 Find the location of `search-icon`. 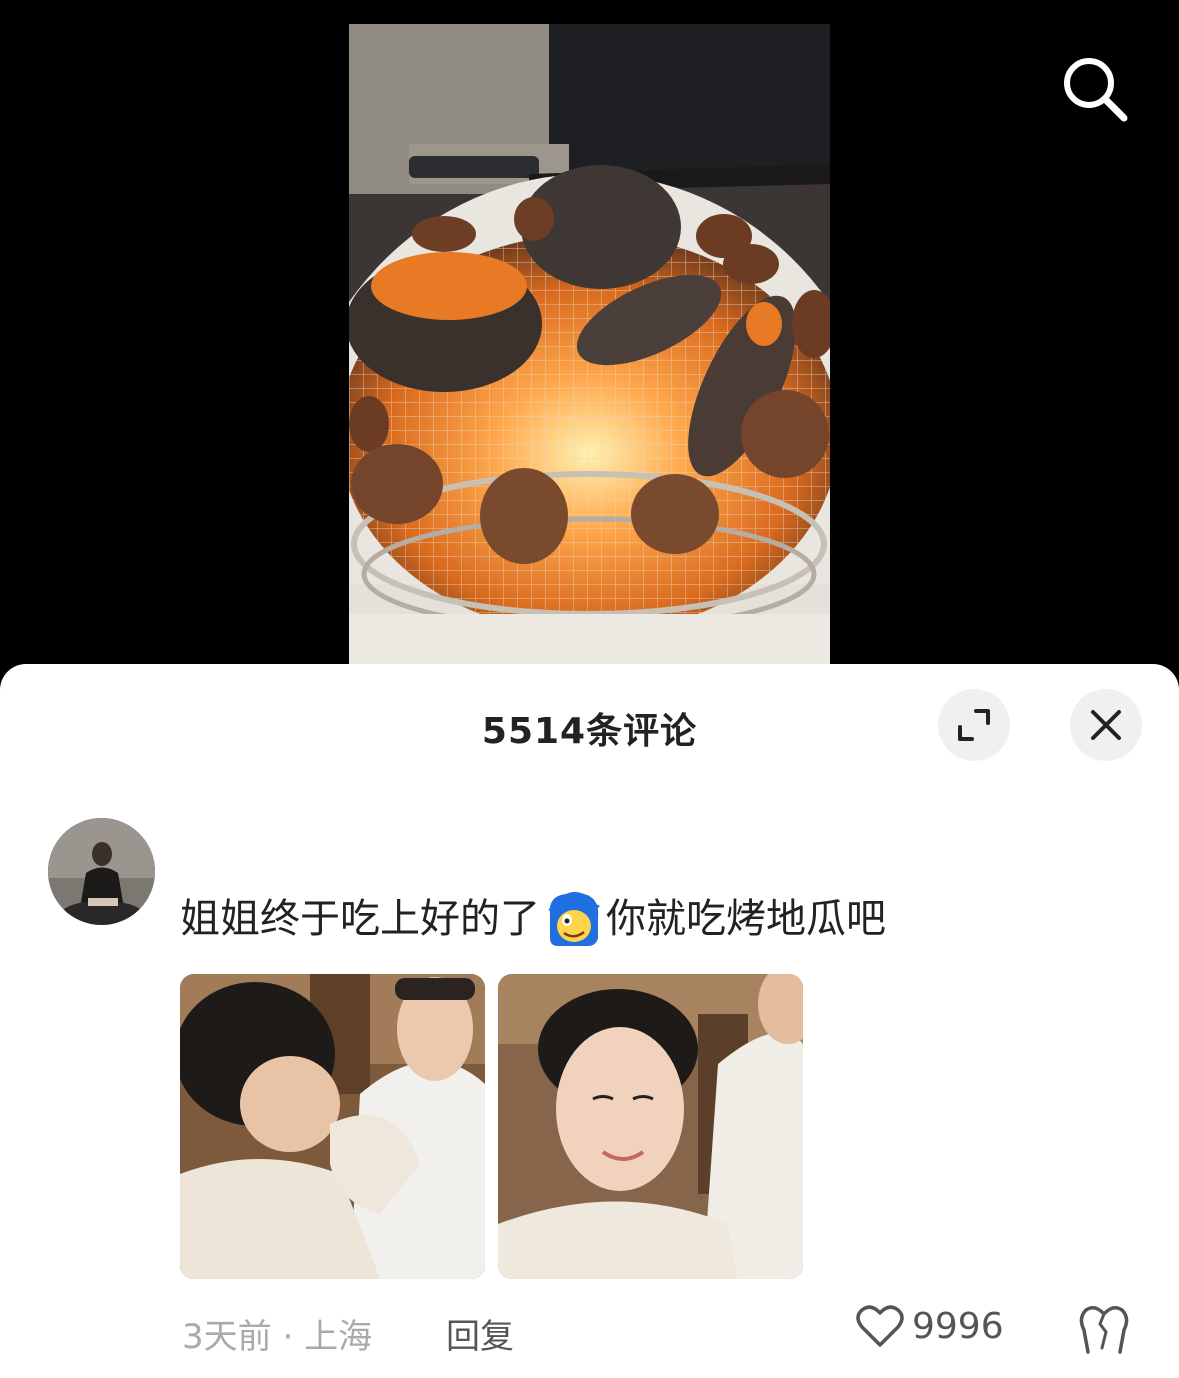

search-icon is located at coordinates (1096, 90).